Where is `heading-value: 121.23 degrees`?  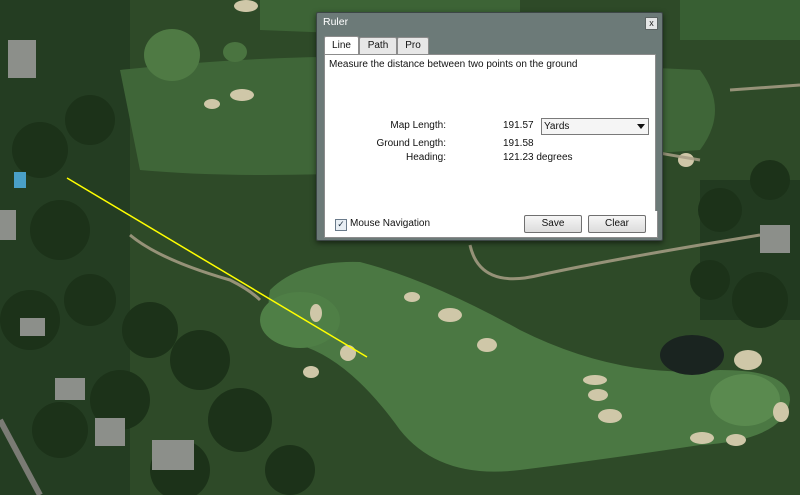 heading-value: 121.23 degrees is located at coordinates (538, 157).